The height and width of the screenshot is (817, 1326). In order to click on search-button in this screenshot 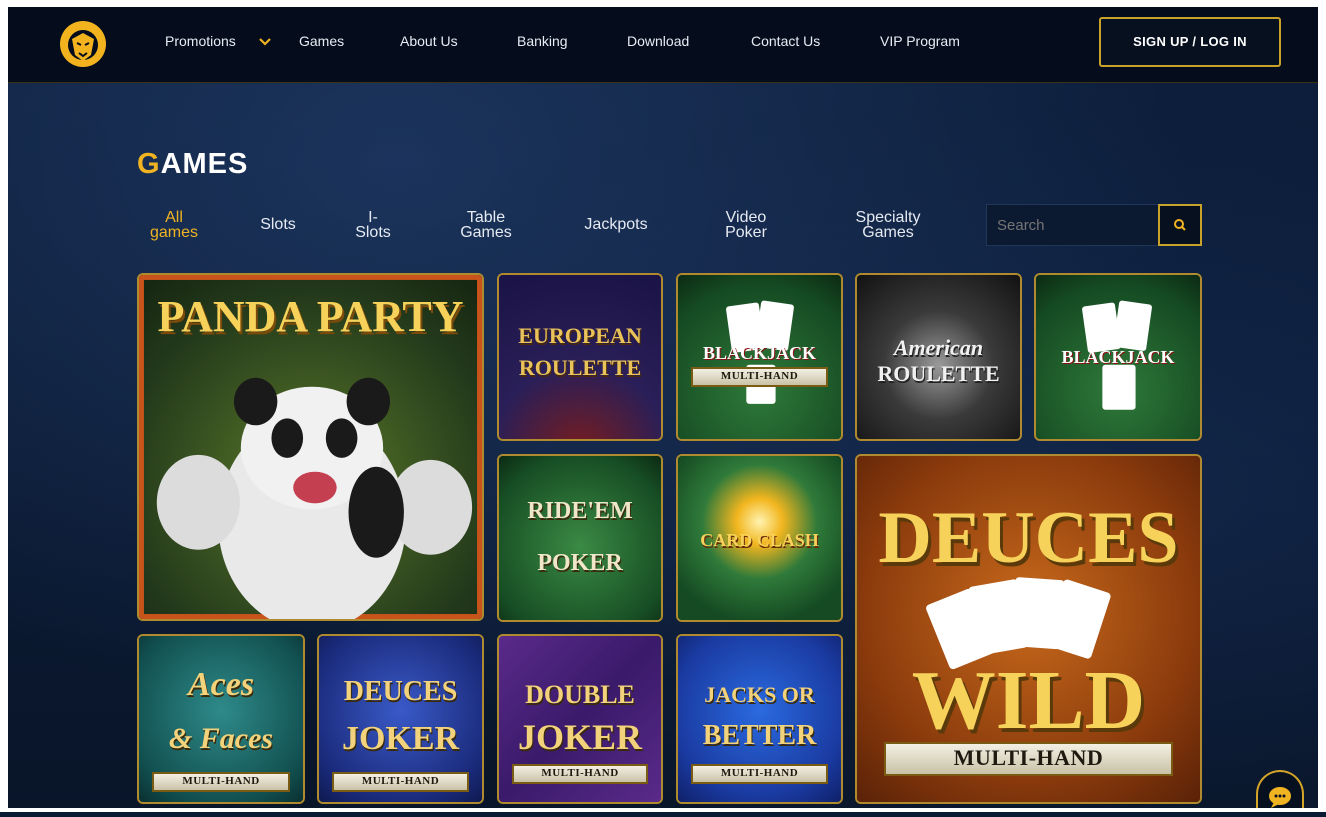, I will do `click(1180, 225)`.